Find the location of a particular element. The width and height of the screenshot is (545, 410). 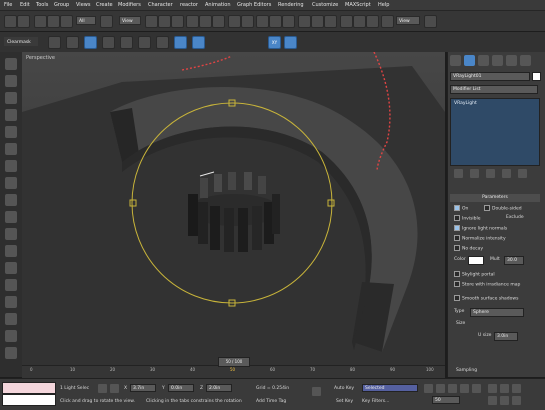

rect-select-icon is located at coordinates (164, 21).